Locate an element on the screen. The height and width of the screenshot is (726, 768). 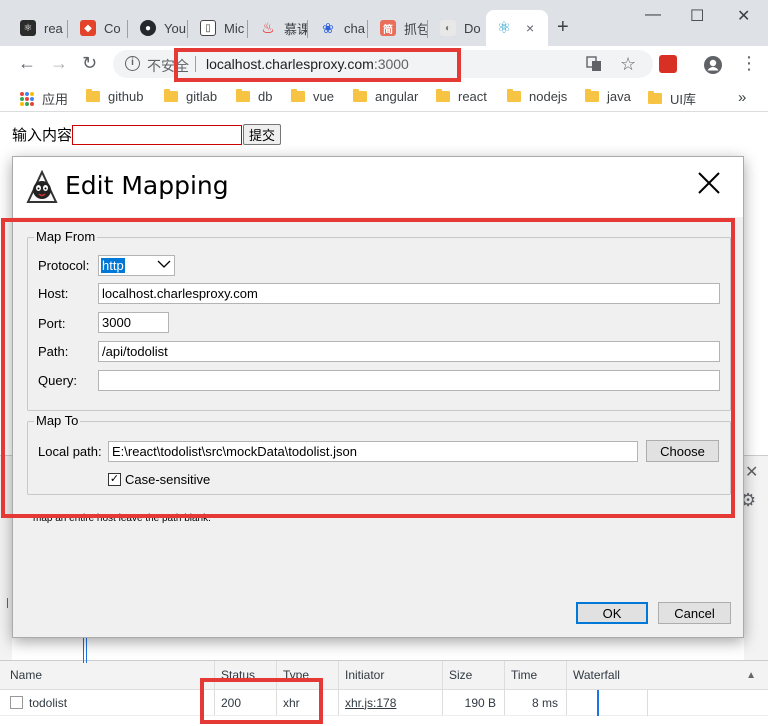
bookmark-label: github is located at coordinates (126, 96).